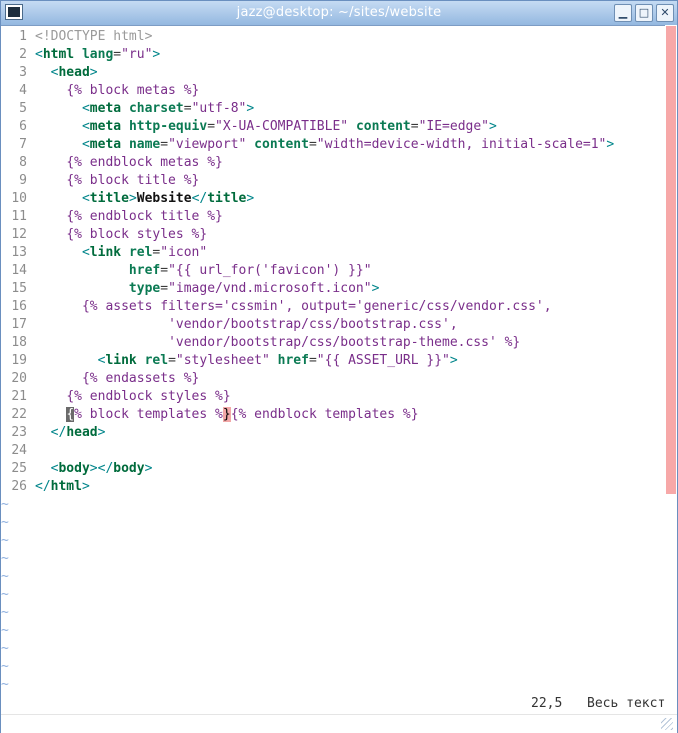  What do you see at coordinates (112, 163) in the screenshot?
I see `code-line: 8 {% endblock metas %}` at bounding box center [112, 163].